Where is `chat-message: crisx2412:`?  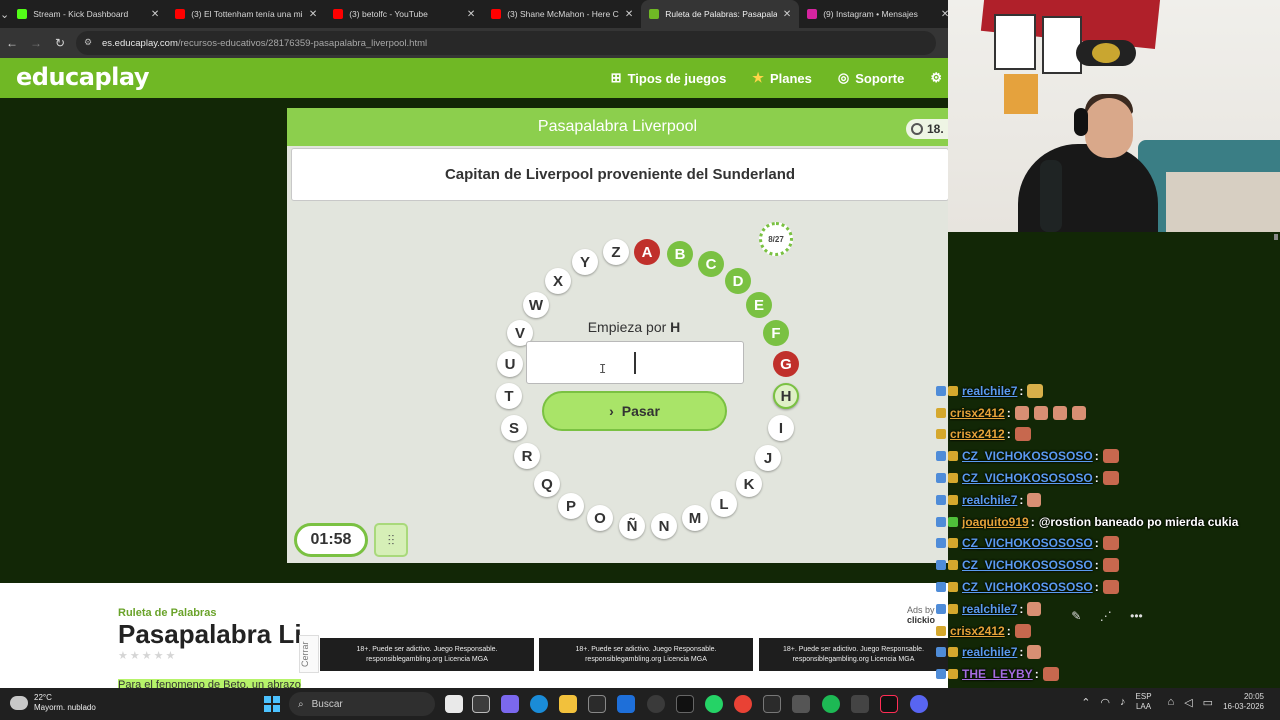
chat-message: crisx2412: is located at coordinates (1108, 413).